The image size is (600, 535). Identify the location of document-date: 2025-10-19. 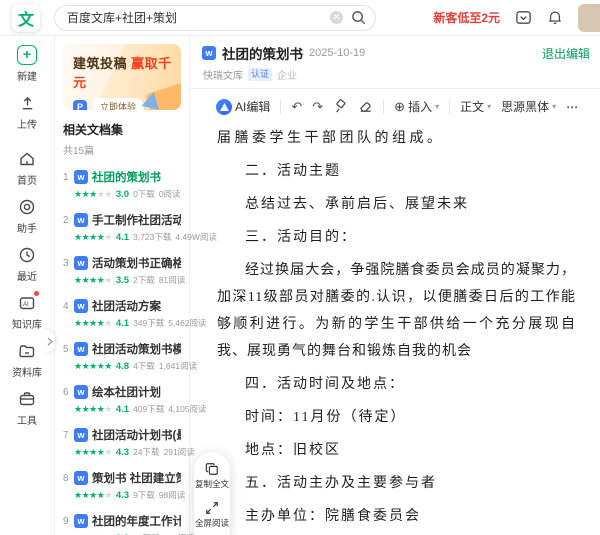
(337, 53).